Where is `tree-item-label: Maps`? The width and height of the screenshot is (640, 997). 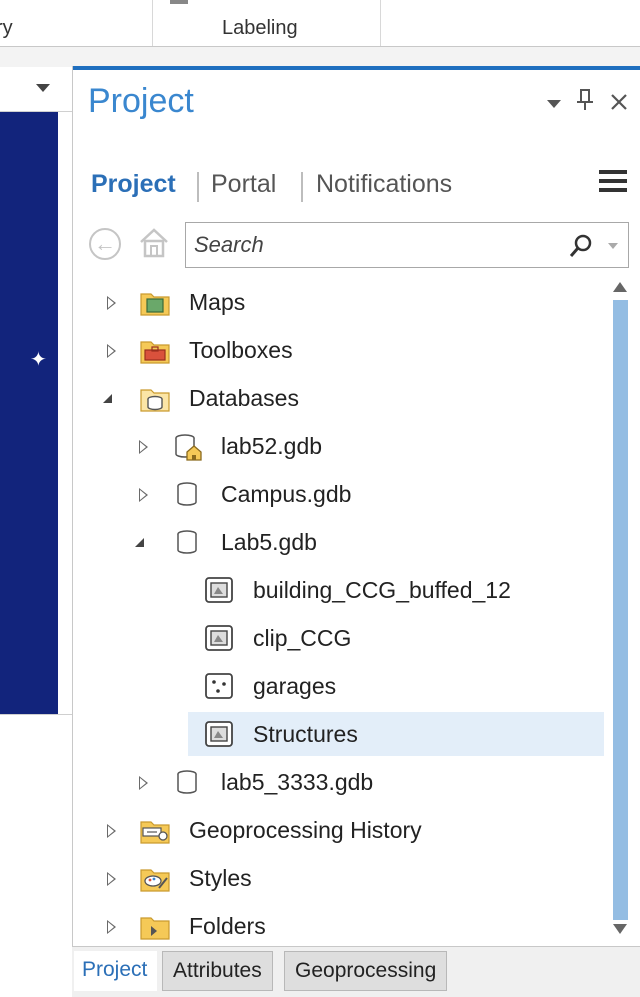
tree-item-label: Maps is located at coordinates (217, 302).